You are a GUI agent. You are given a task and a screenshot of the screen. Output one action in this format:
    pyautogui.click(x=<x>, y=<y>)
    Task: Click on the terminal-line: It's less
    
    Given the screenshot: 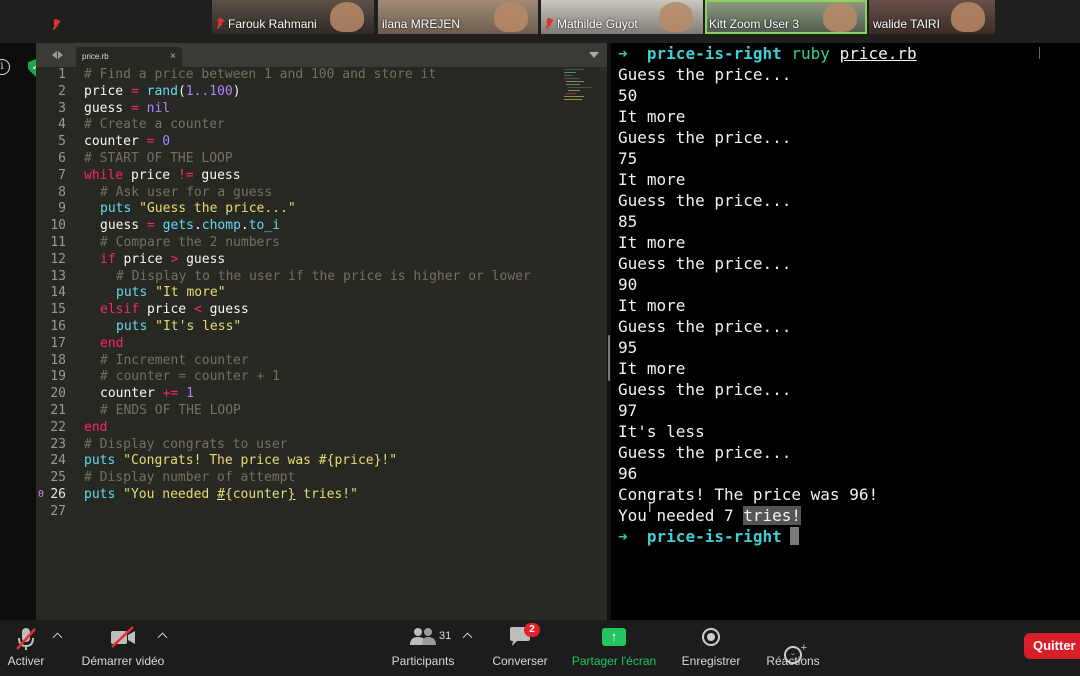 What is the action you would take?
    pyautogui.click(x=661, y=431)
    